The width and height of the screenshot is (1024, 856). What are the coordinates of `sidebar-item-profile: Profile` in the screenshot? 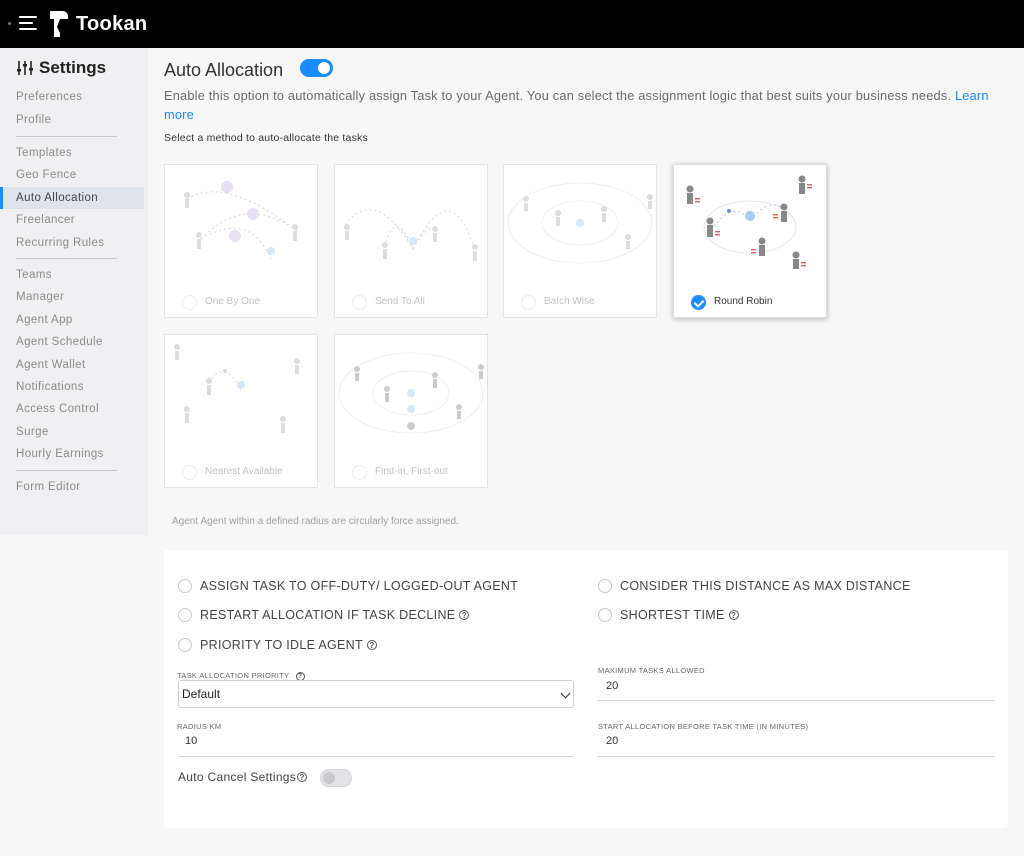 It's located at (72, 120).